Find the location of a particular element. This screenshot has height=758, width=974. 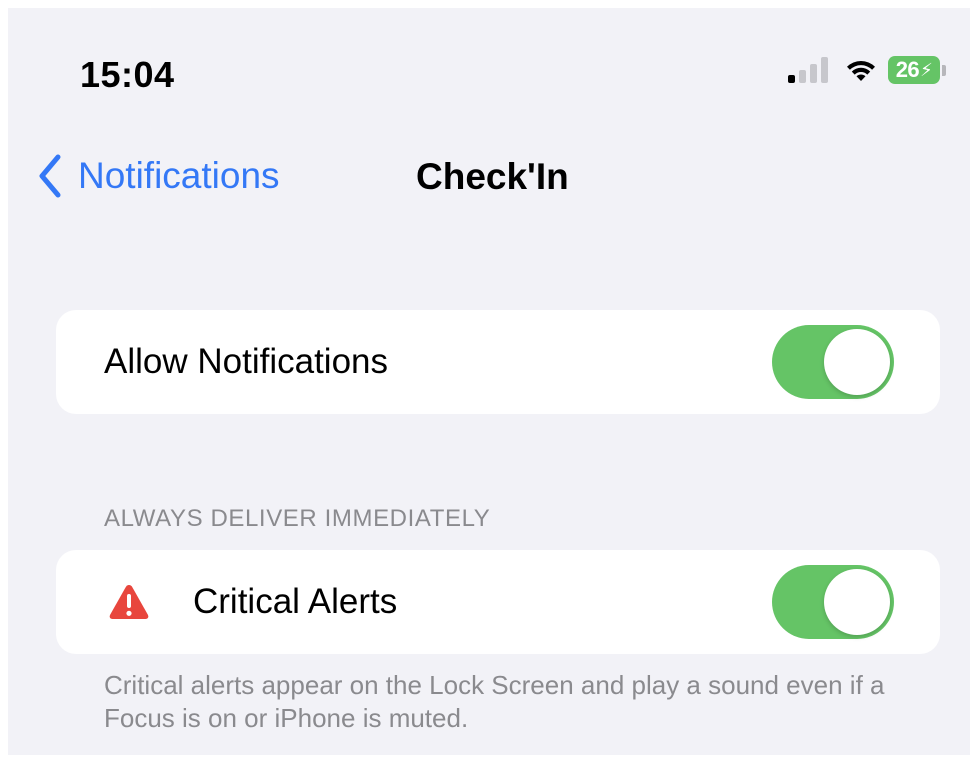

allow-notifications-row: Allow Notifications is located at coordinates (498, 362).